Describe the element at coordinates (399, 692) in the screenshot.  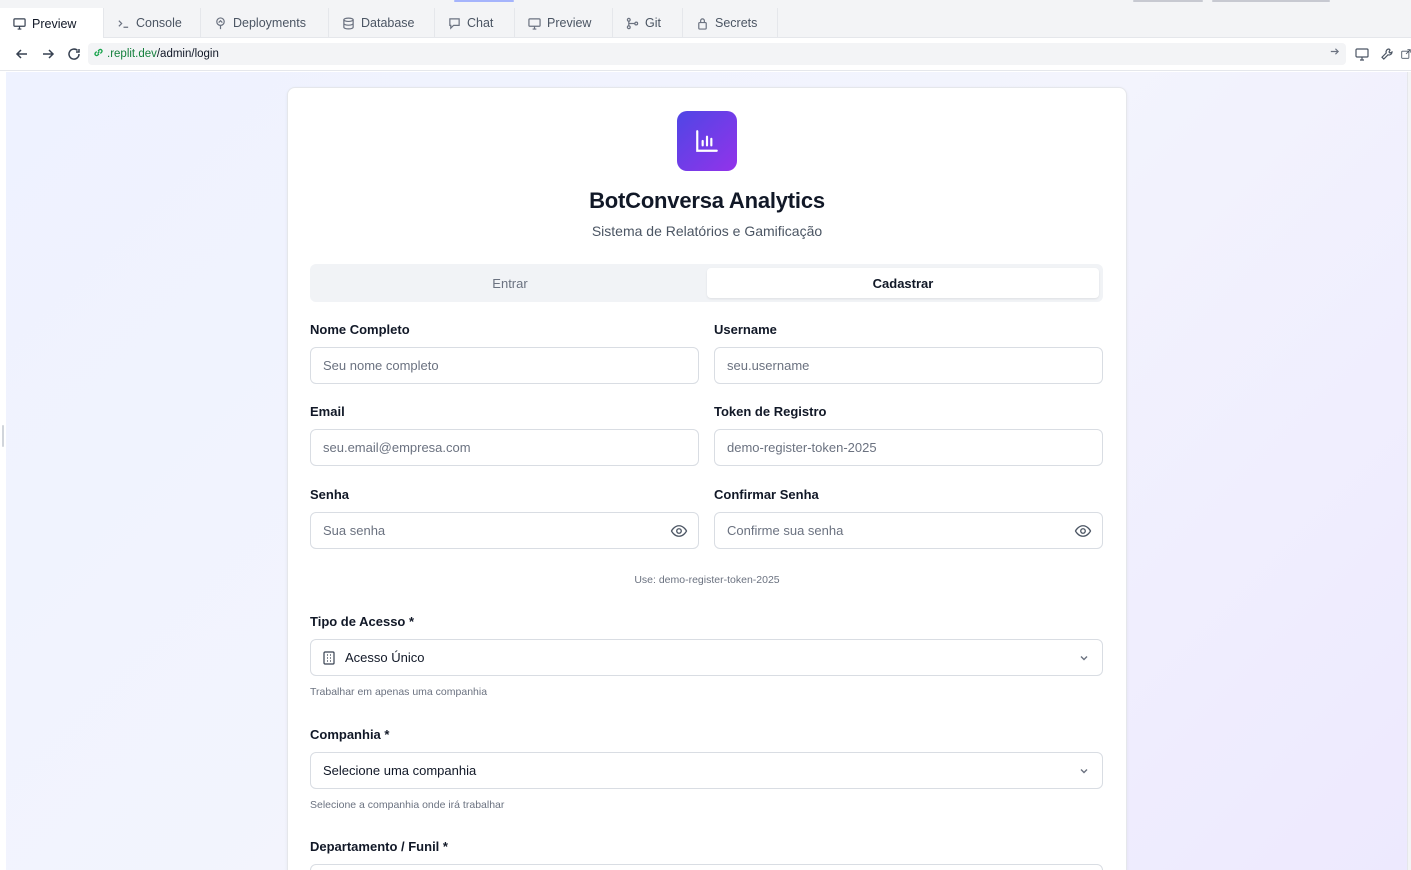
I see `access-type-hint: Trabalhar em apenas uma companhia` at that location.